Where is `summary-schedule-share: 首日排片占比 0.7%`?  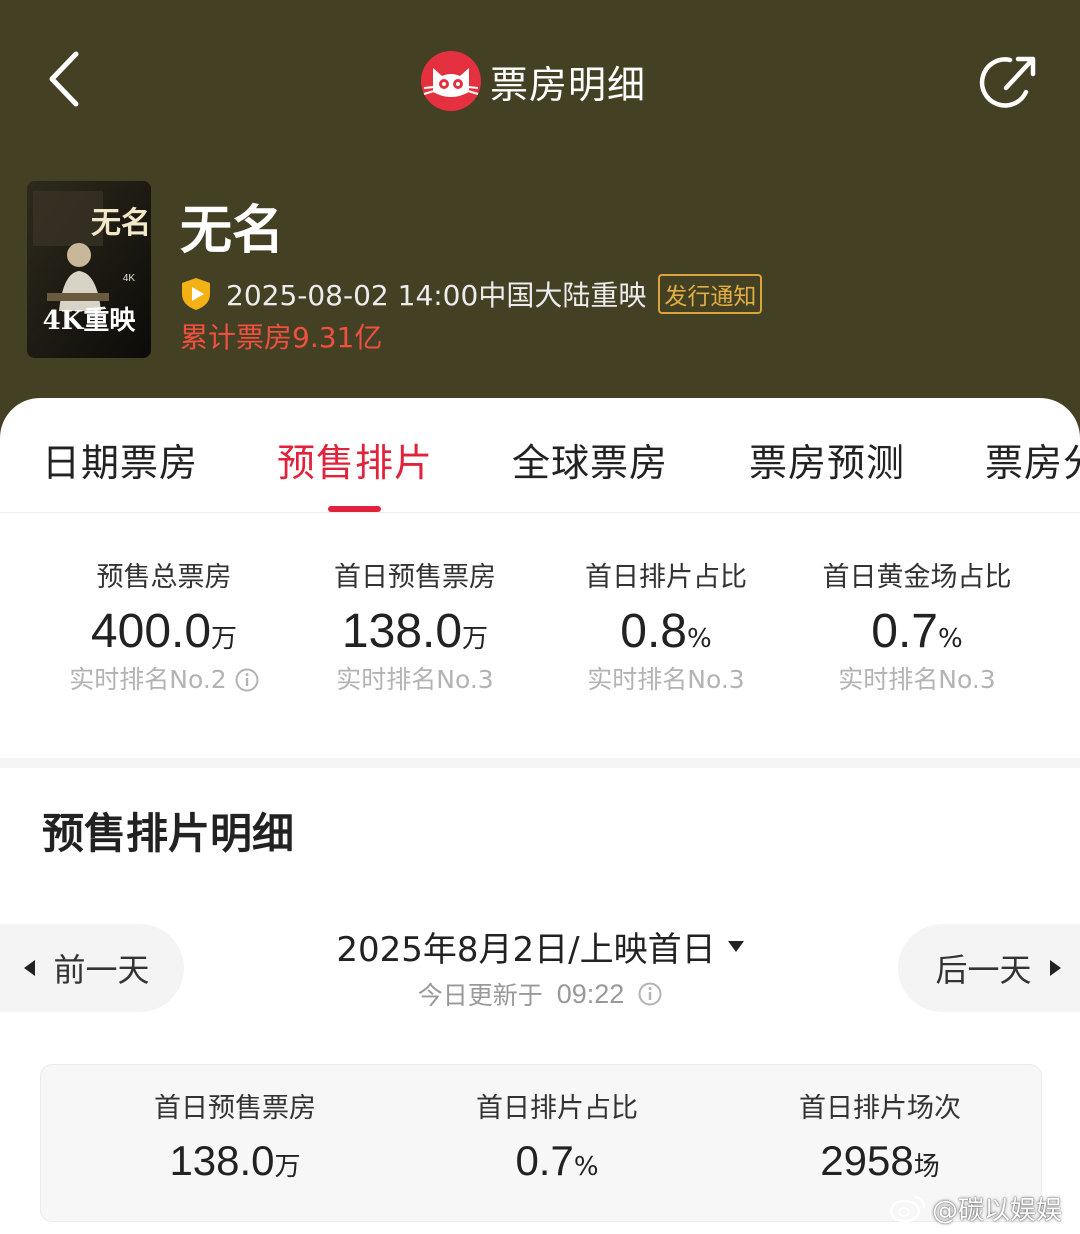 summary-schedule-share: 首日排片占比 0.7% is located at coordinates (557, 1139).